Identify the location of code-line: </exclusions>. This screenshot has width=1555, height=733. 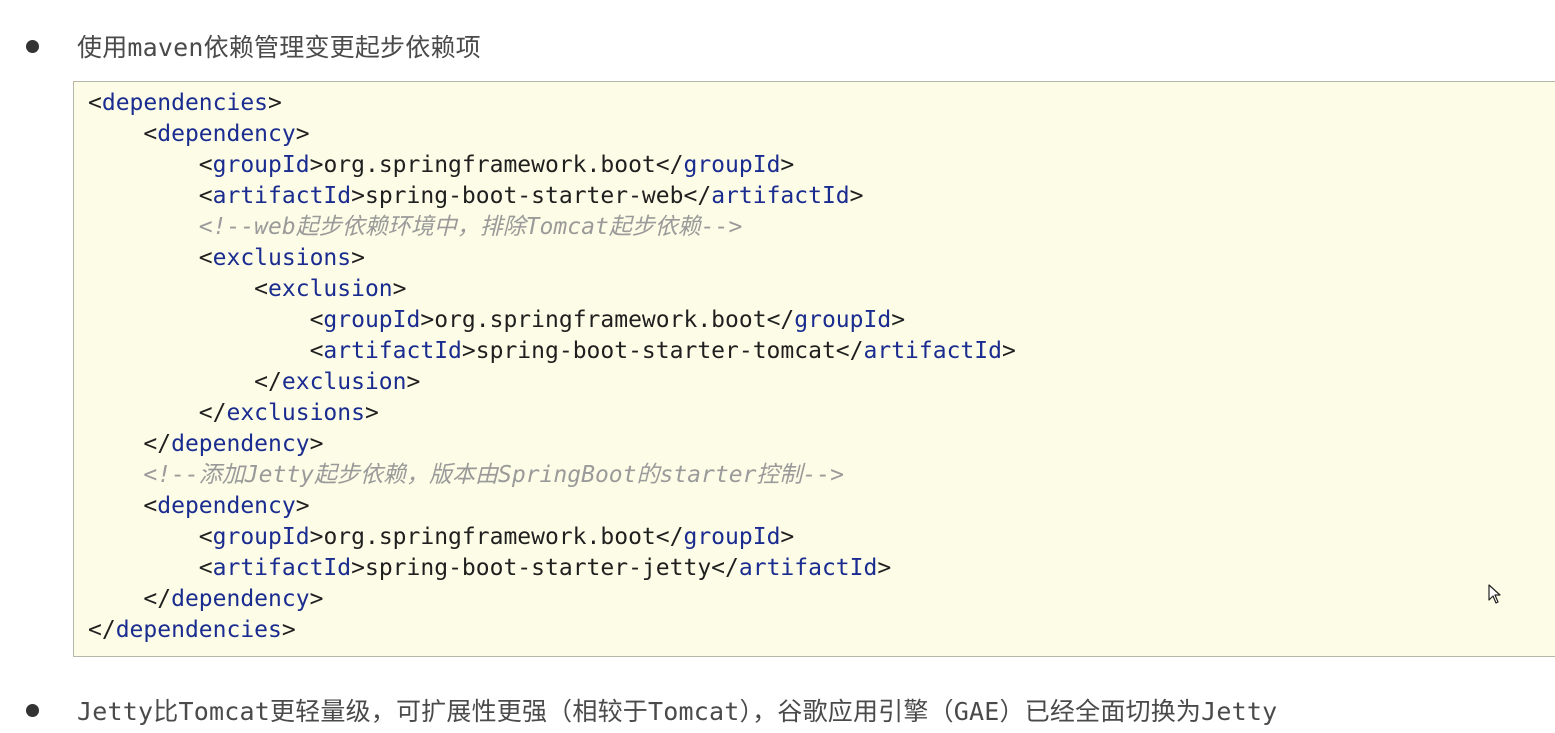
(288, 413).